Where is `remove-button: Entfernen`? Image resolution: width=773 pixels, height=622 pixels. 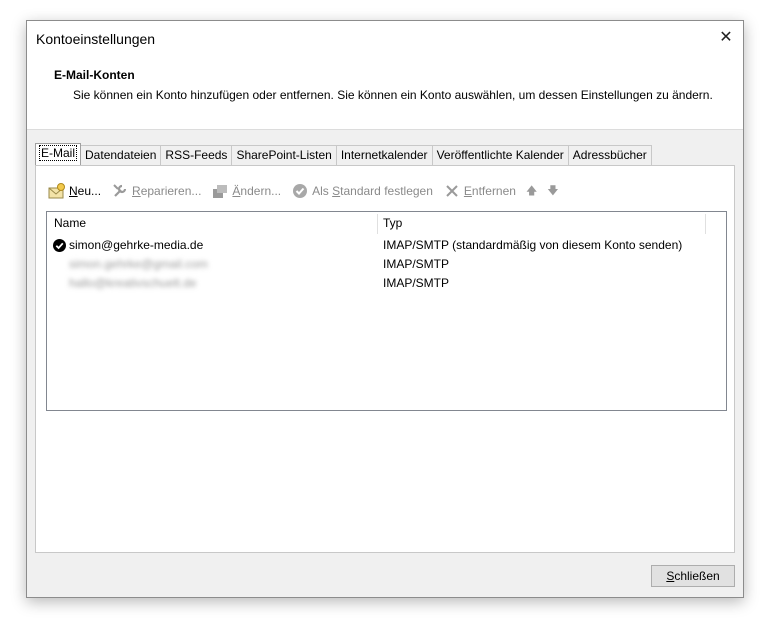 remove-button: Entfernen is located at coordinates (479, 191).